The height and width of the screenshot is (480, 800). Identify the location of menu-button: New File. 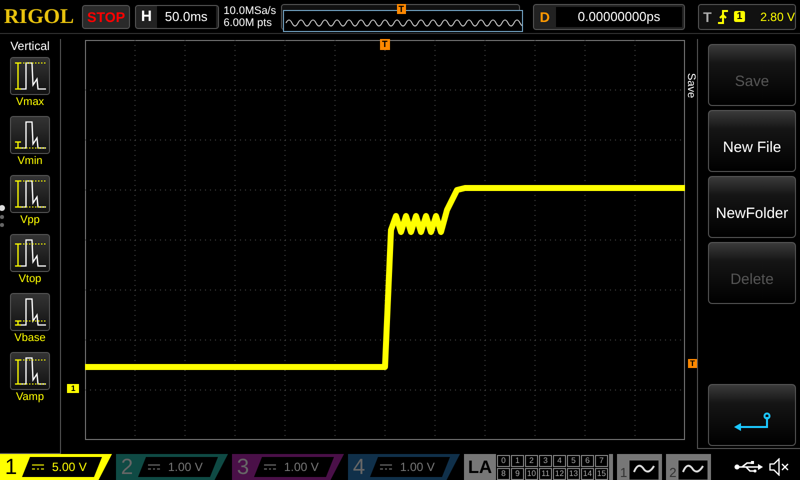
(752, 141).